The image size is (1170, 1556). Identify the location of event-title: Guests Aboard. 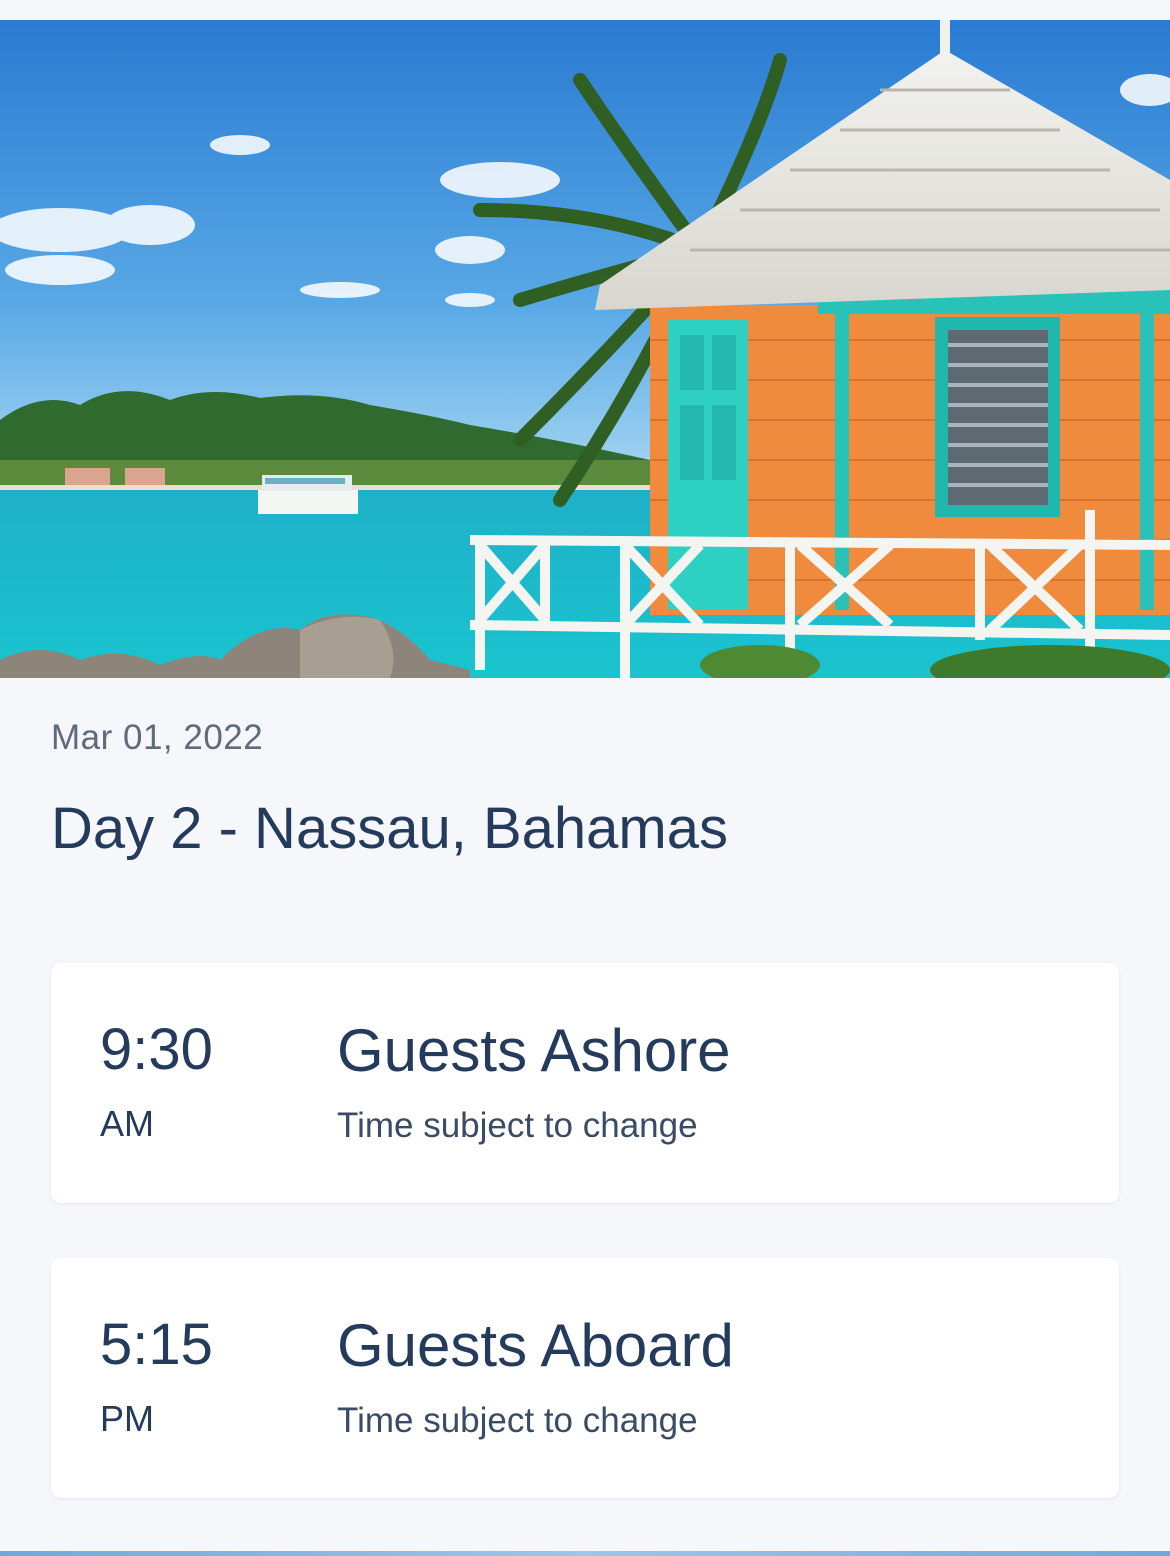
(535, 1345).